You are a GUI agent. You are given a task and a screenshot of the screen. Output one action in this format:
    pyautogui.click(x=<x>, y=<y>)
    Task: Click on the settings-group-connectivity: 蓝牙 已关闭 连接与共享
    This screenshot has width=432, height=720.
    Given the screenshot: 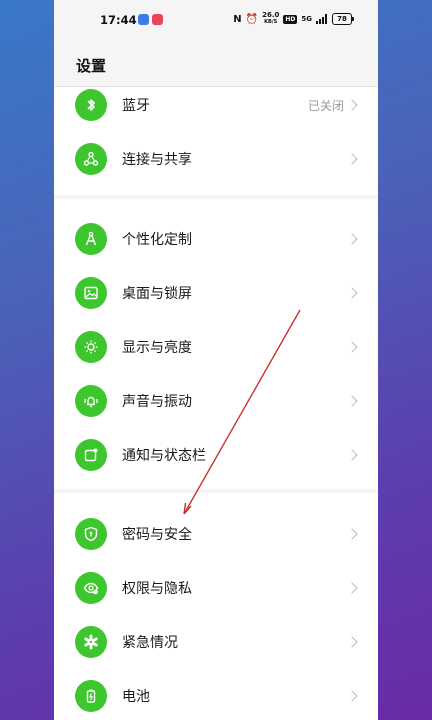 What is the action you would take?
    pyautogui.click(x=216, y=141)
    